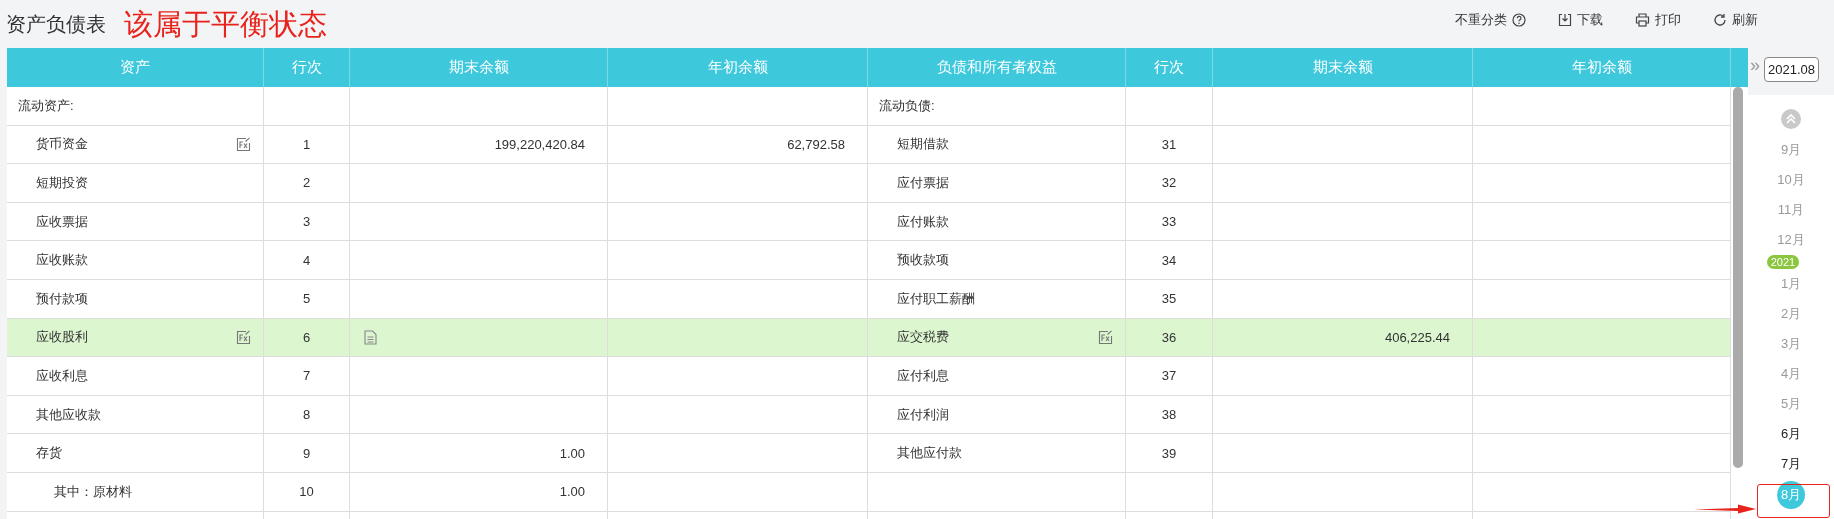 Image resolution: width=1834 pixels, height=519 pixels. Describe the element at coordinates (869, 415) in the screenshot. I see `table-row: 其他应收款 8 应付利润 38` at that location.